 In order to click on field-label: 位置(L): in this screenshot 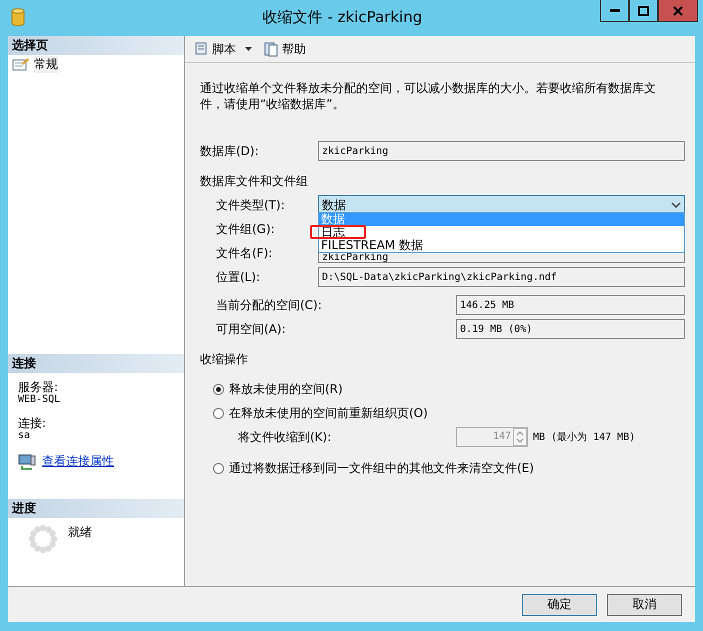, I will do `click(239, 277)`.